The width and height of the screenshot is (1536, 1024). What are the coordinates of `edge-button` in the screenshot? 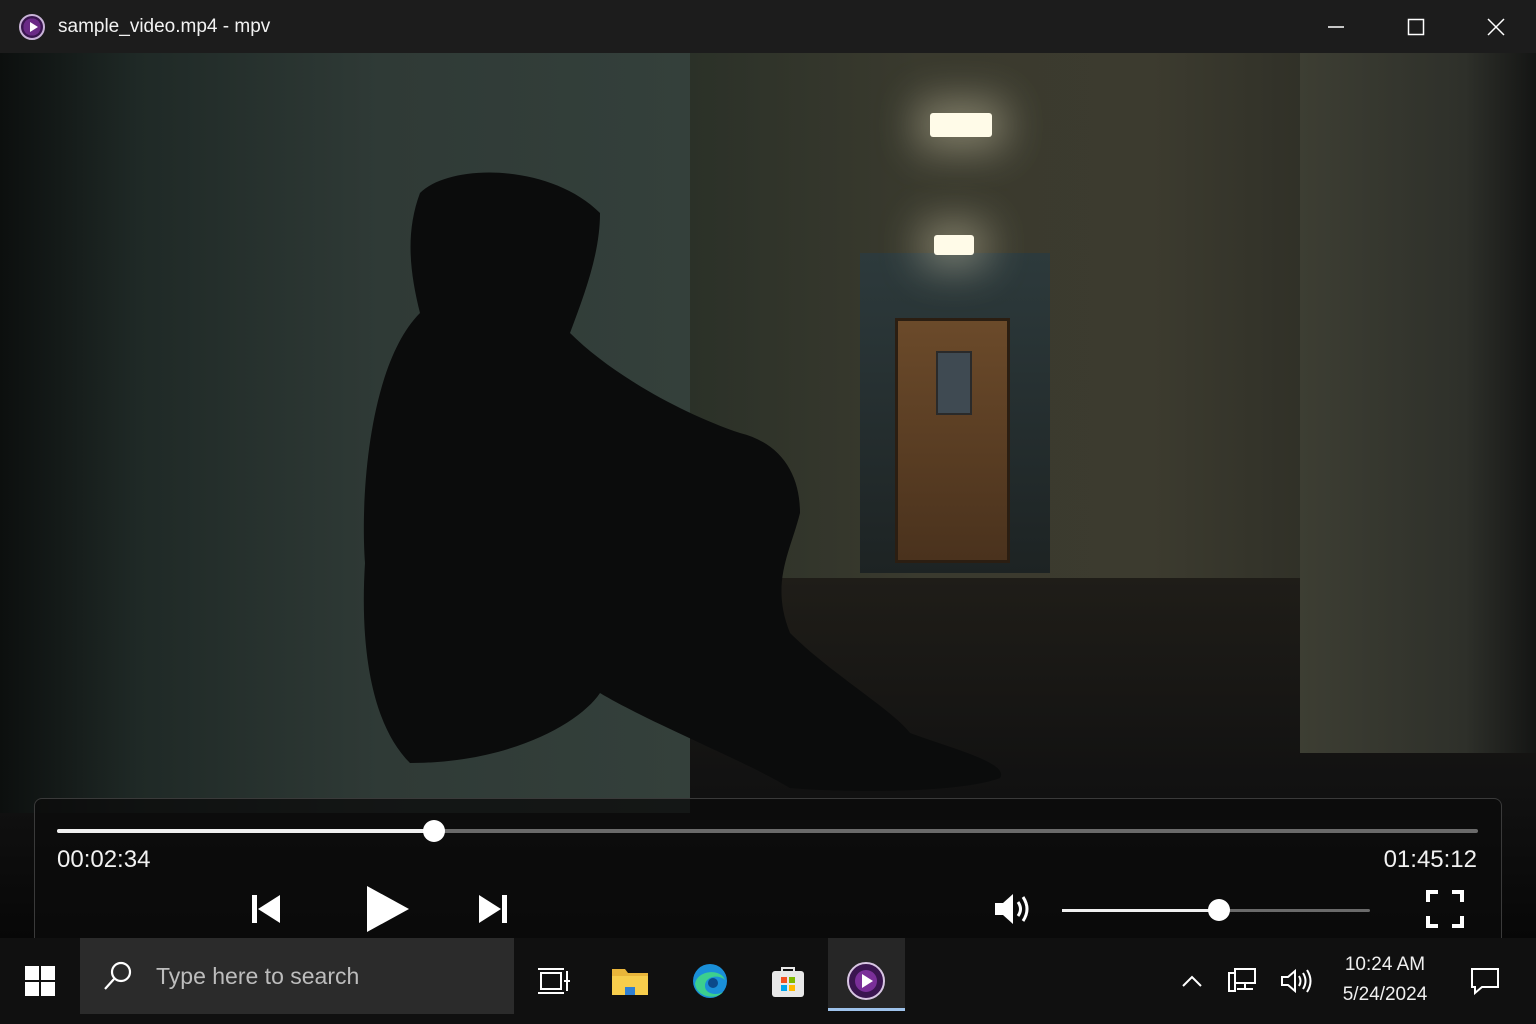 It's located at (710, 981).